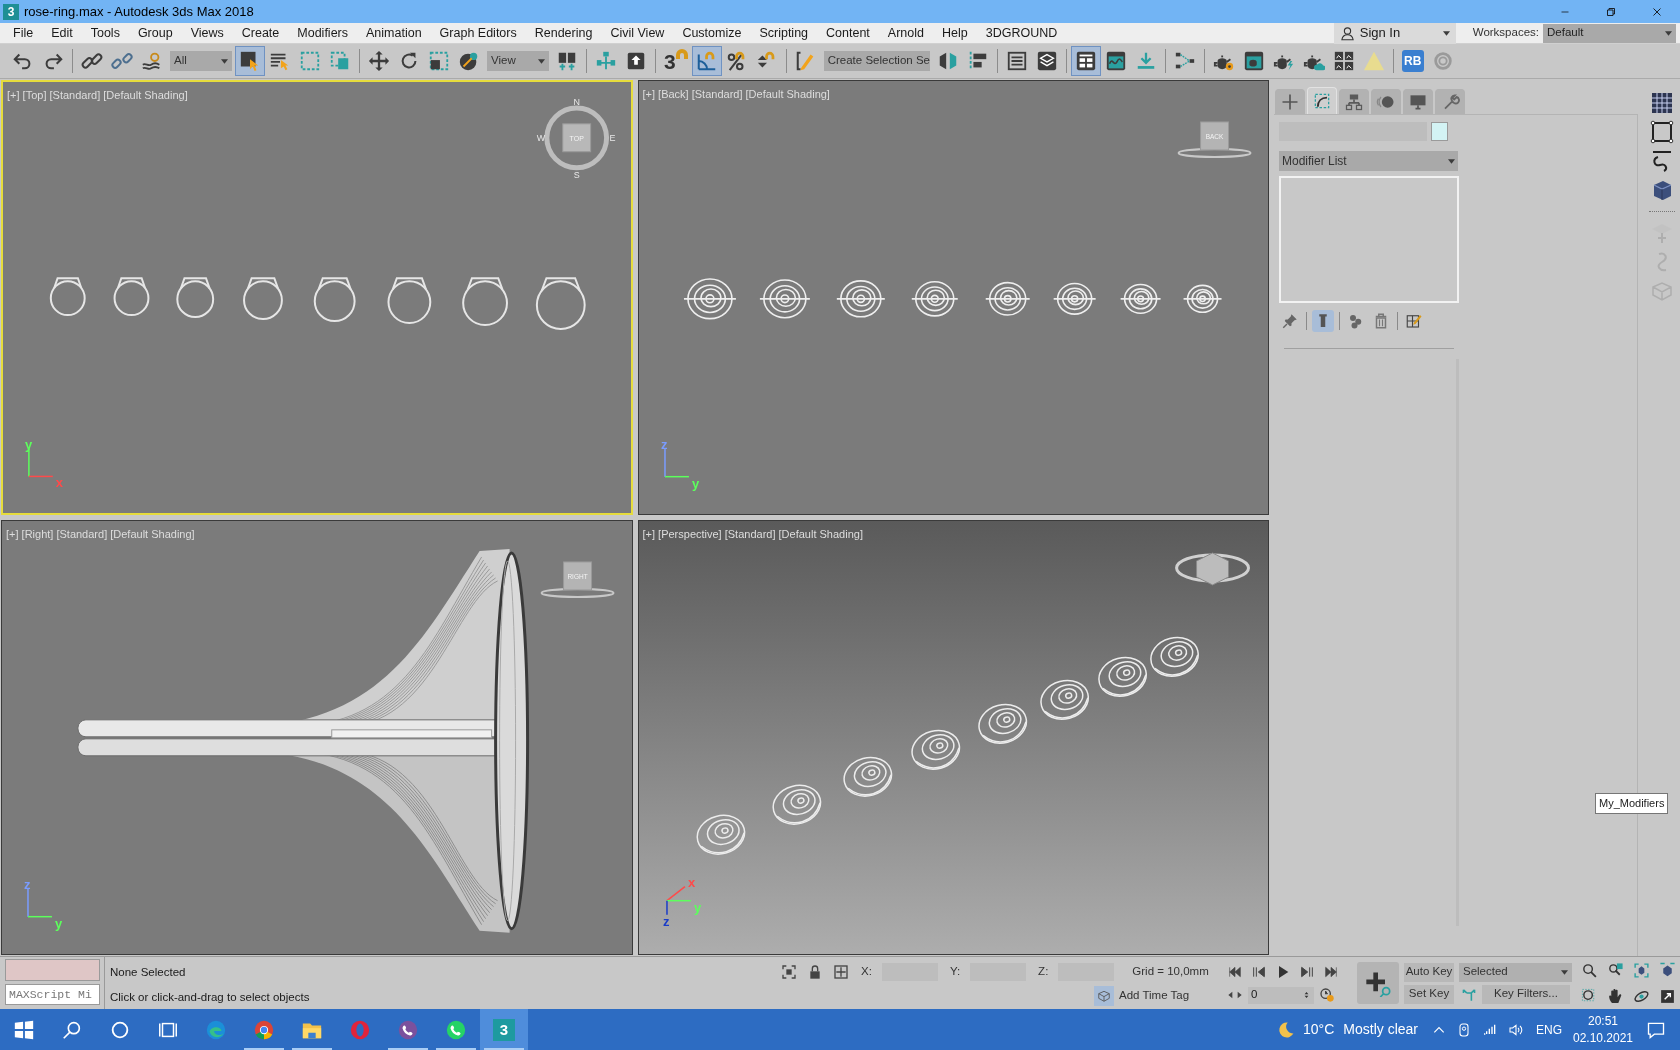 The height and width of the screenshot is (1050, 1680). Describe the element at coordinates (59, 483) in the screenshot. I see `axis-label: x` at that location.